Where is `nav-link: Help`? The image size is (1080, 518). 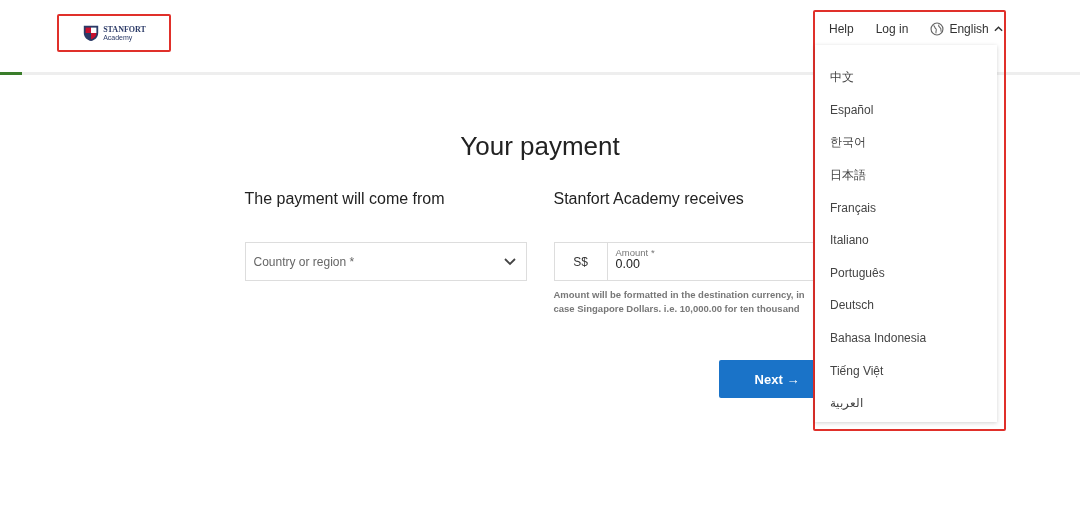 nav-link: Help is located at coordinates (841, 29).